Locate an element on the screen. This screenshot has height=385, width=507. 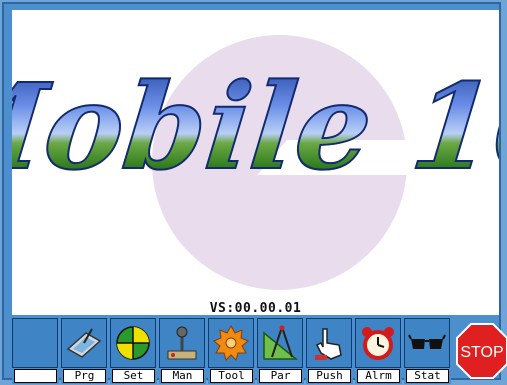
alarm-clock-icon is located at coordinates (378, 343).